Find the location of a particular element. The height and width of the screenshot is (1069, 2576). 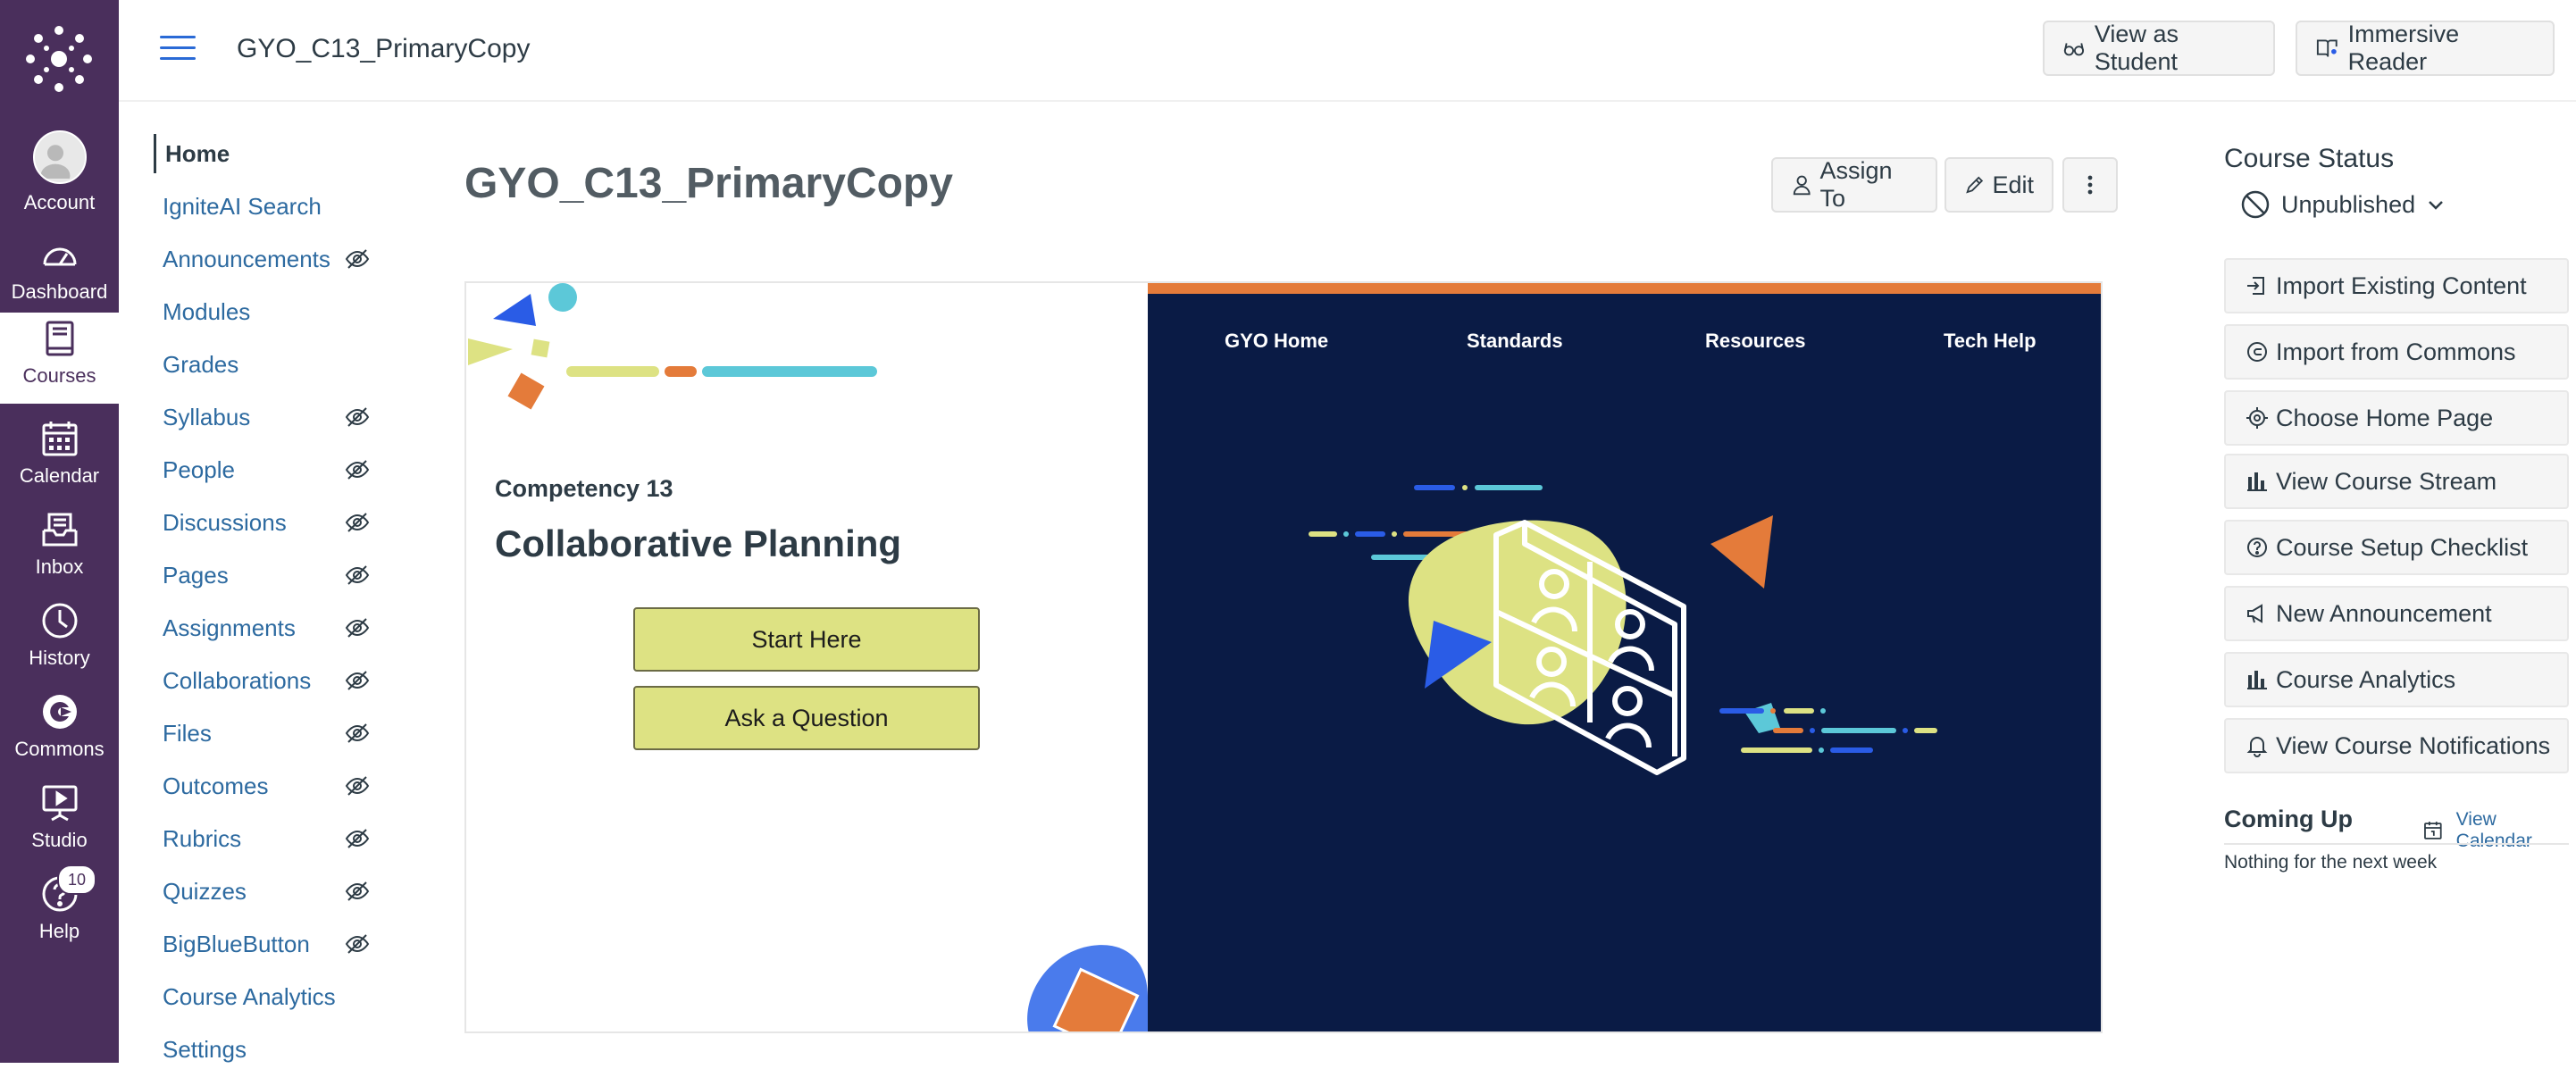

course-nav-label: Syllabus is located at coordinates (207, 416).